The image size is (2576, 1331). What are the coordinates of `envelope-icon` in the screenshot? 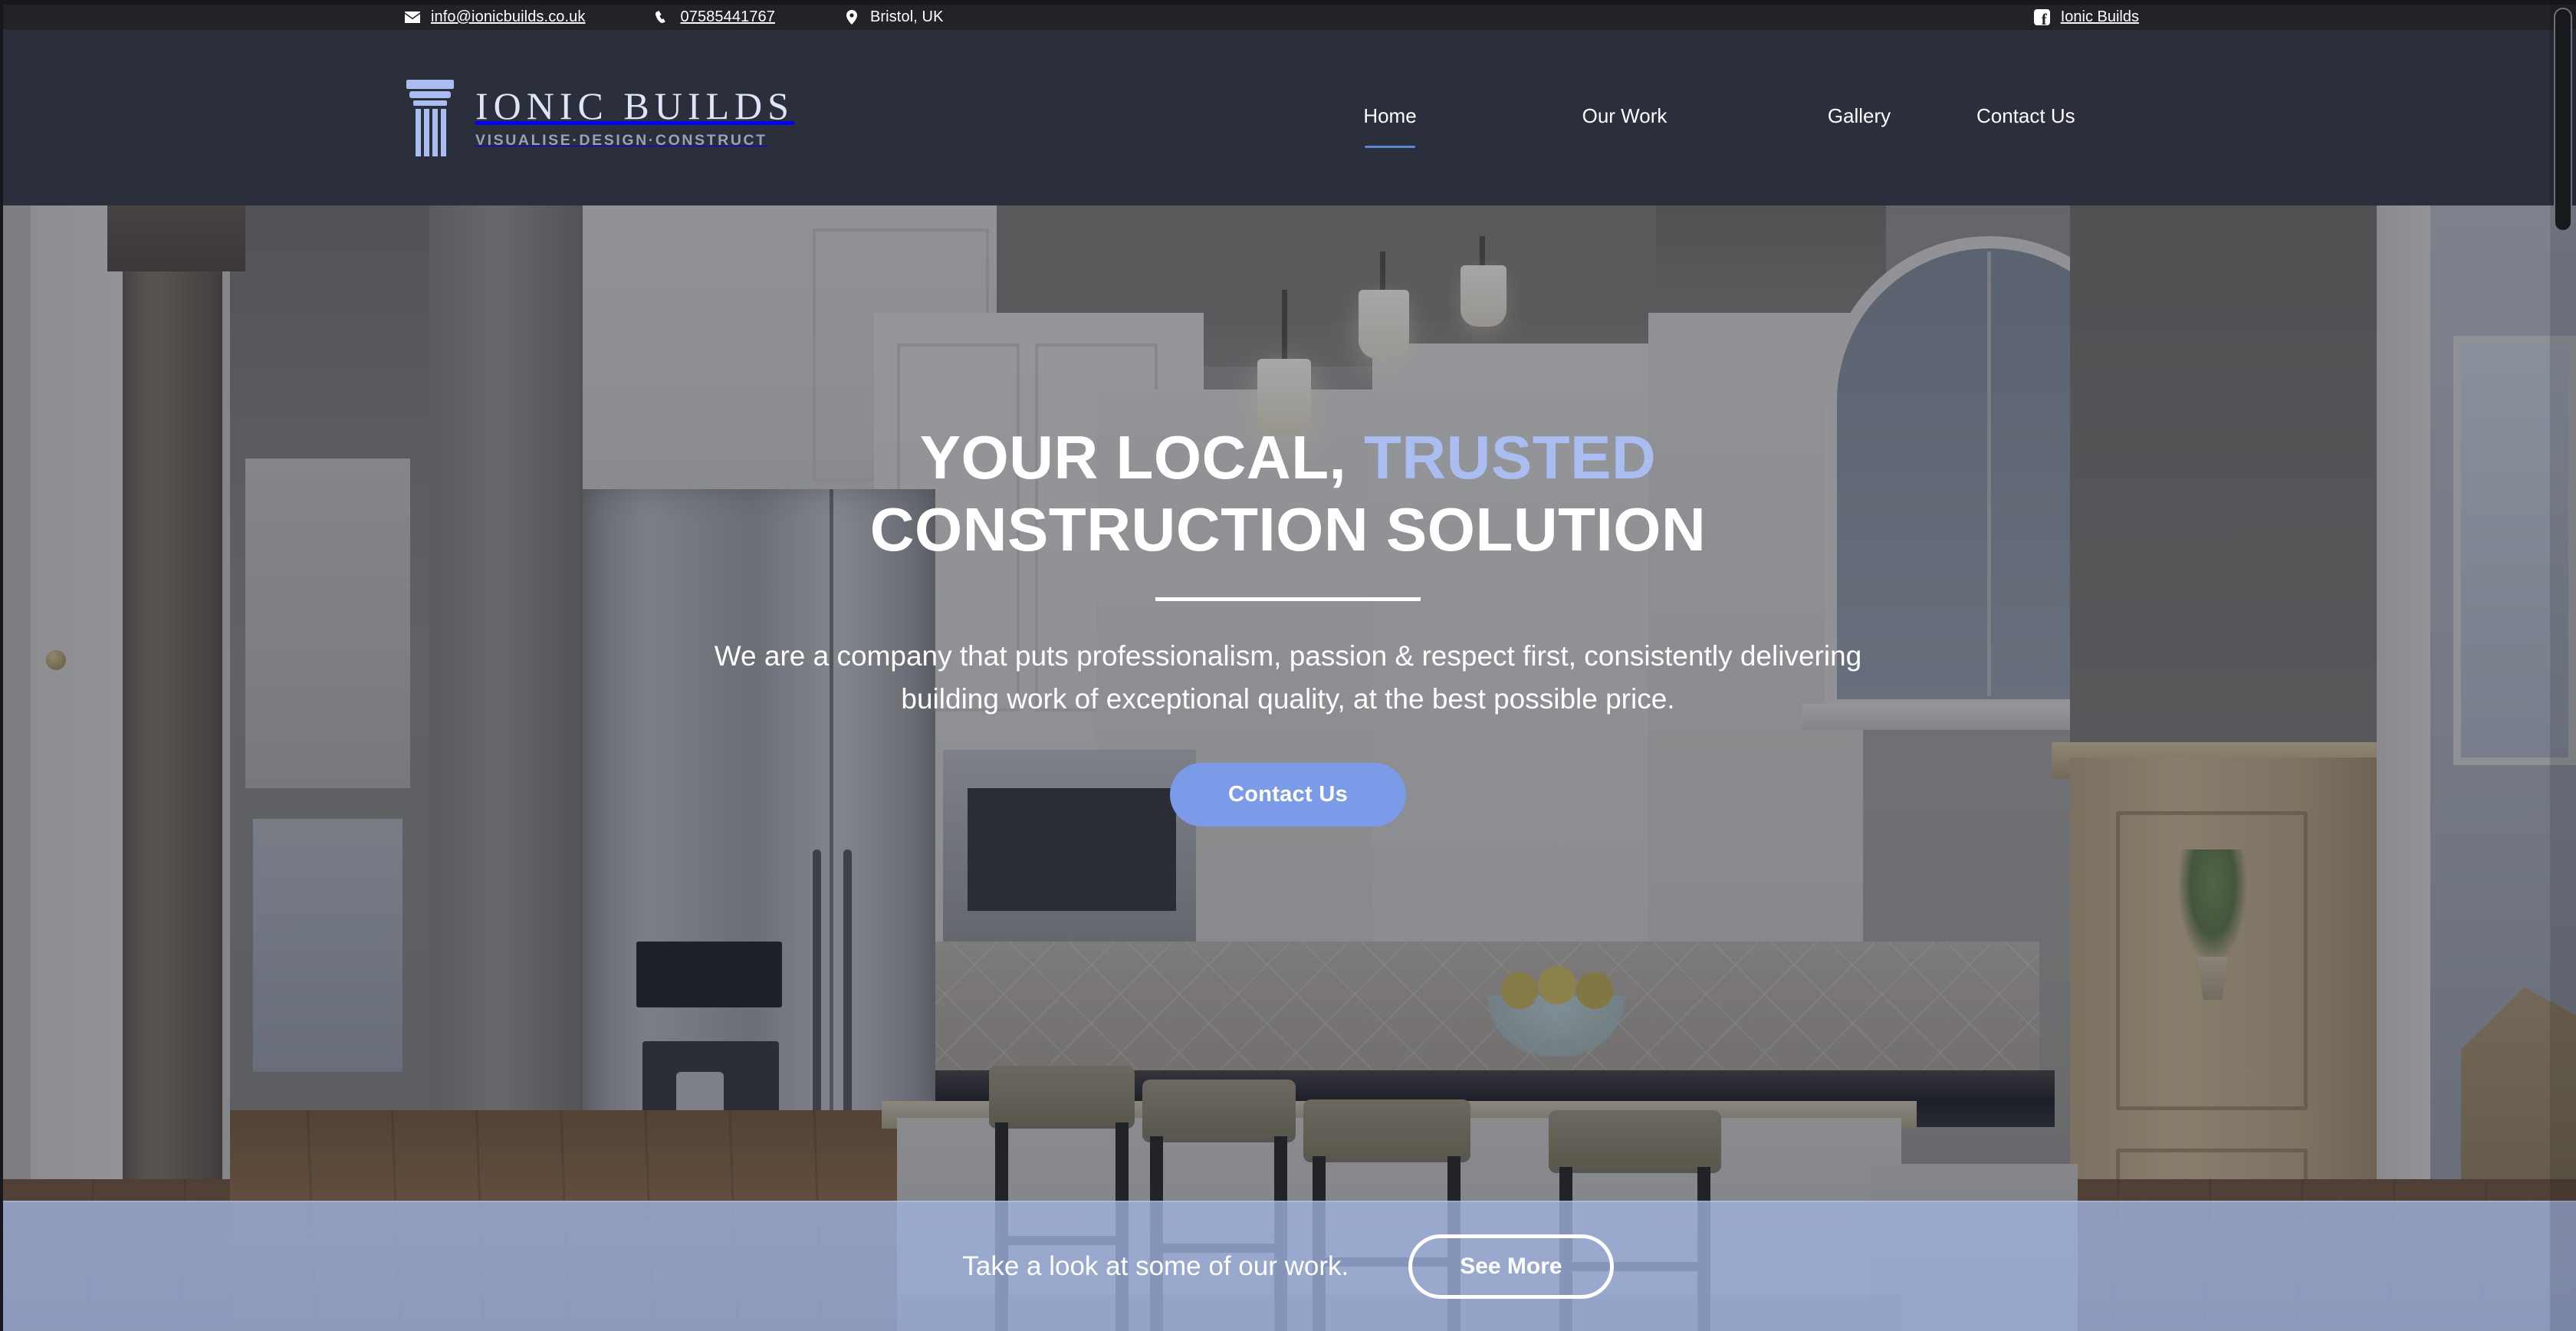 It's located at (413, 18).